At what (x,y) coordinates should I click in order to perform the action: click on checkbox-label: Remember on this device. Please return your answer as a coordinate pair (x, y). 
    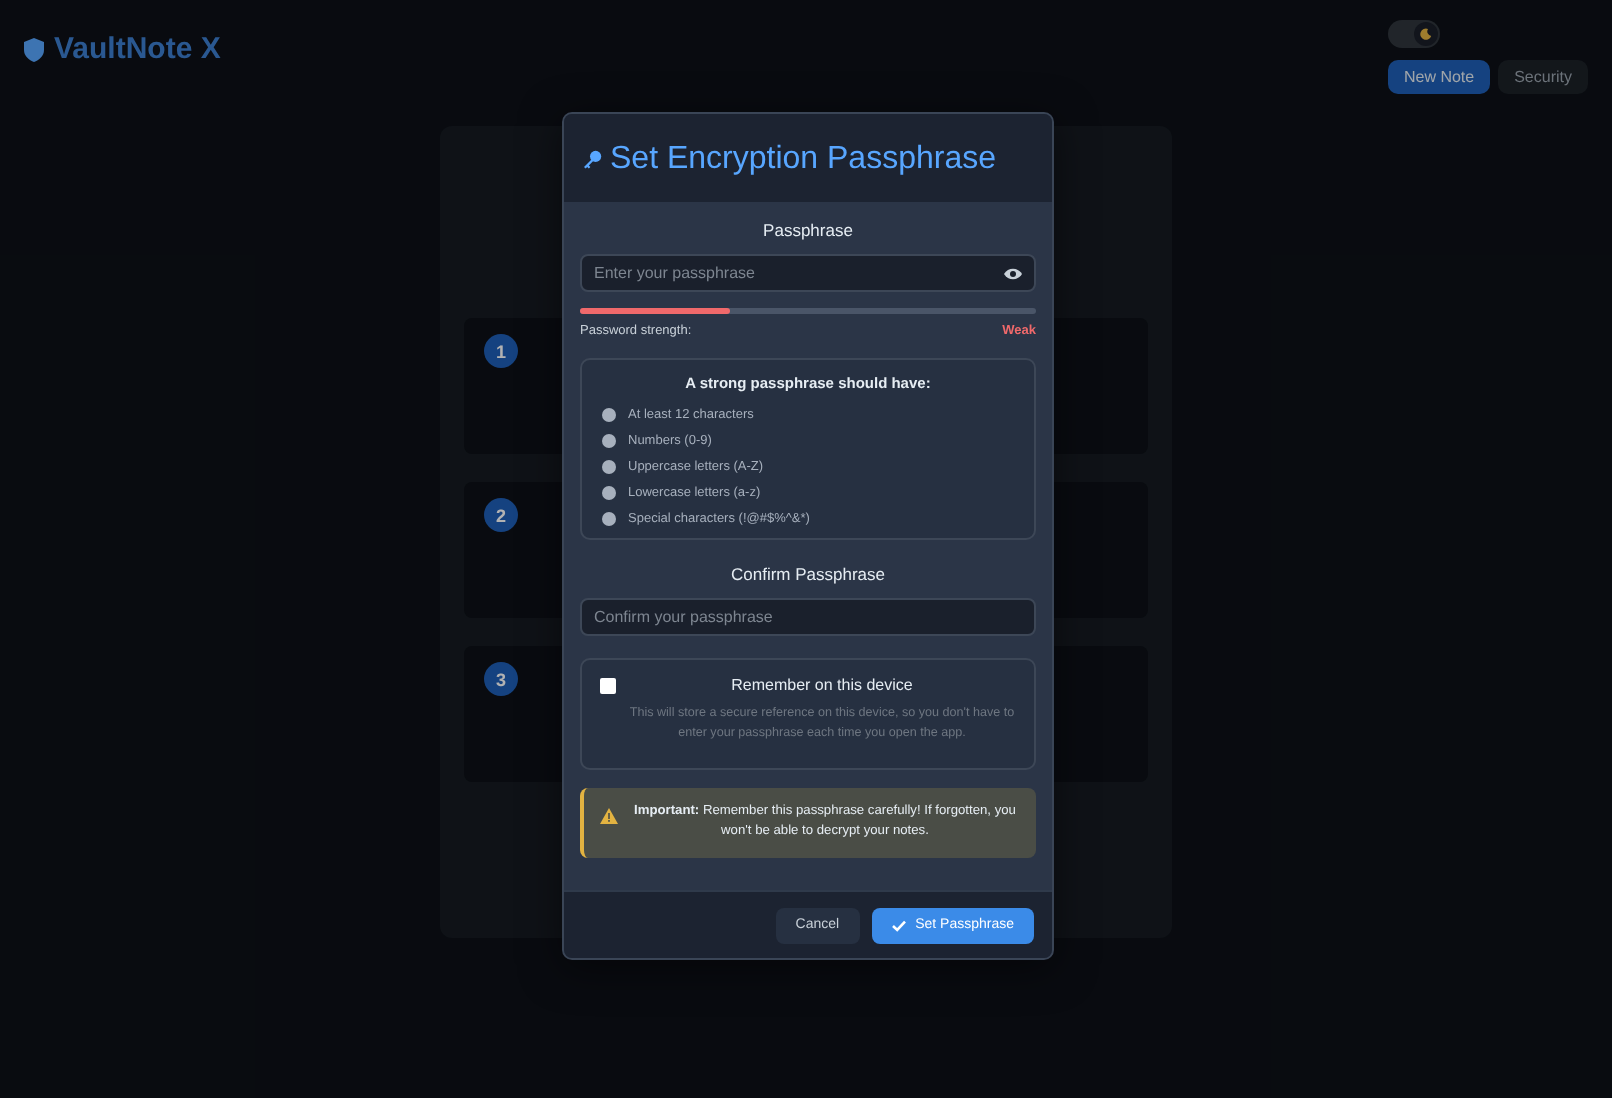
    Looking at the image, I should click on (822, 685).